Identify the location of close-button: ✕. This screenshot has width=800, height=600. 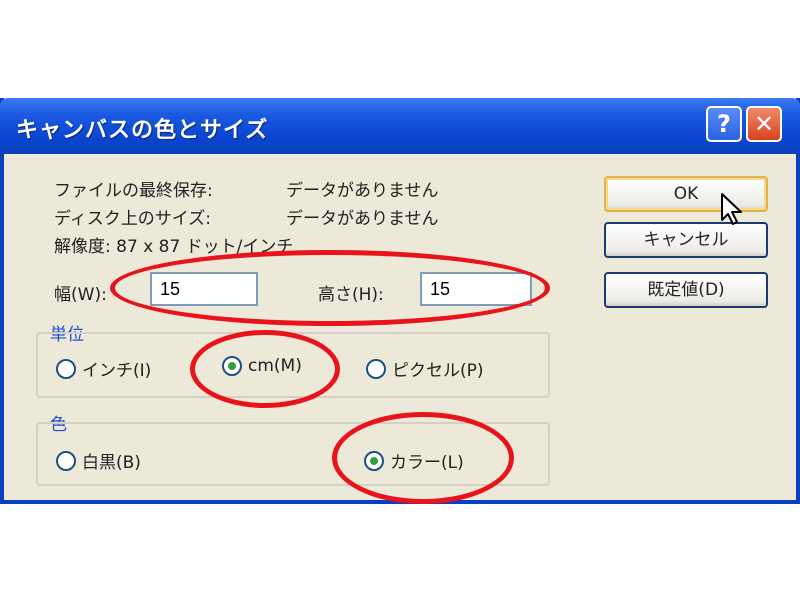
(764, 124).